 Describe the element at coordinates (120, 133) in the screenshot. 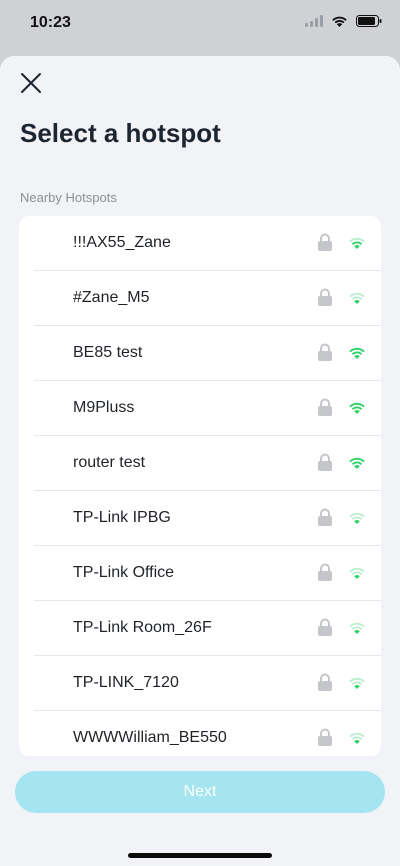

I see `page-title: Select a hotspot` at that location.